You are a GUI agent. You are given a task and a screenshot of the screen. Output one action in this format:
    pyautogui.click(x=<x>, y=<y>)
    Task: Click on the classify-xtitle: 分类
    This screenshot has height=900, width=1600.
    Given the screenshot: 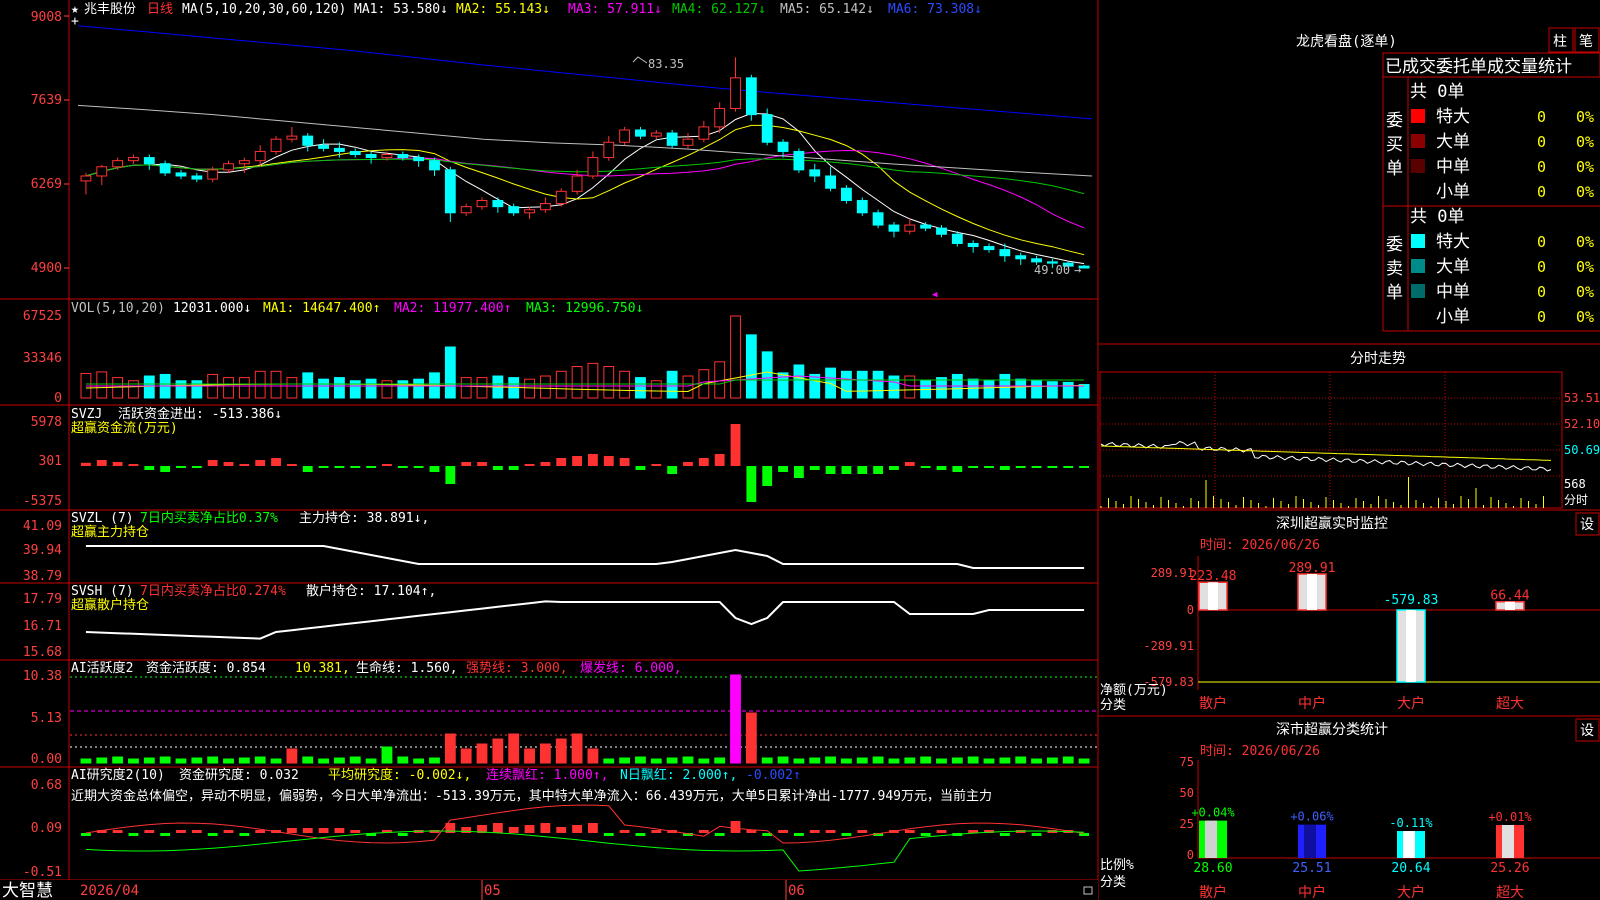 What is the action you would take?
    pyautogui.click(x=1113, y=882)
    